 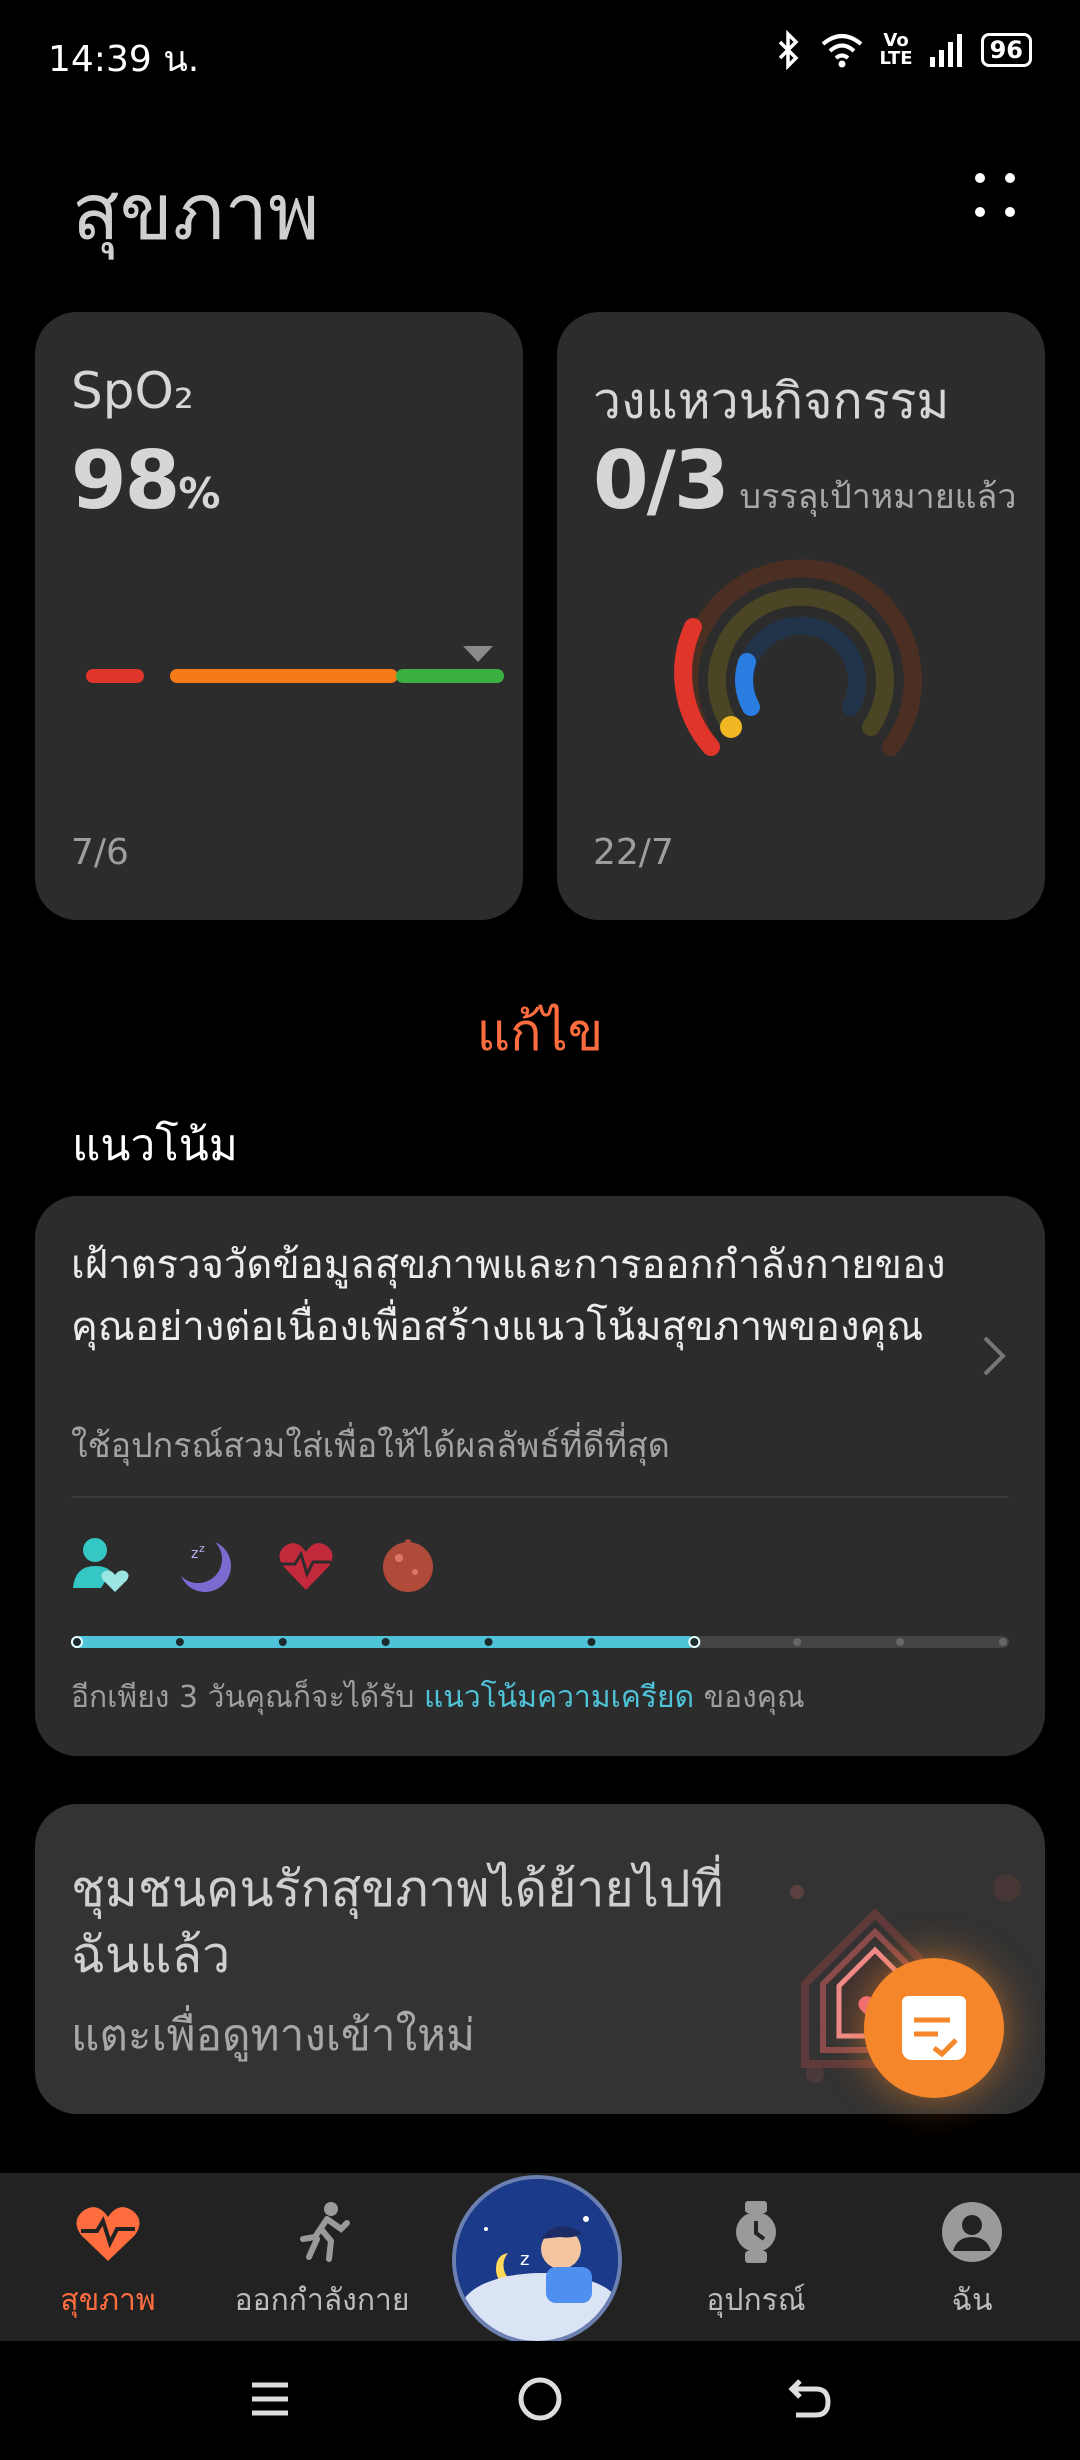 I want to click on heart-rate-icon, so click(x=306, y=1566).